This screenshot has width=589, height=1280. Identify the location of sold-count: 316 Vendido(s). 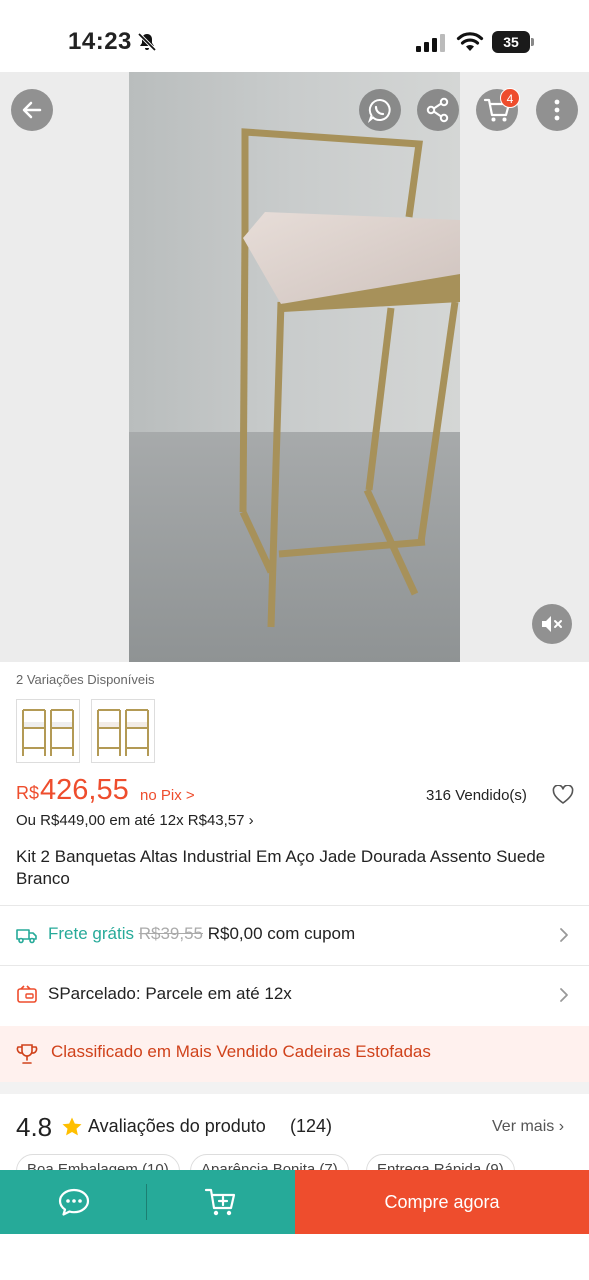
(476, 795).